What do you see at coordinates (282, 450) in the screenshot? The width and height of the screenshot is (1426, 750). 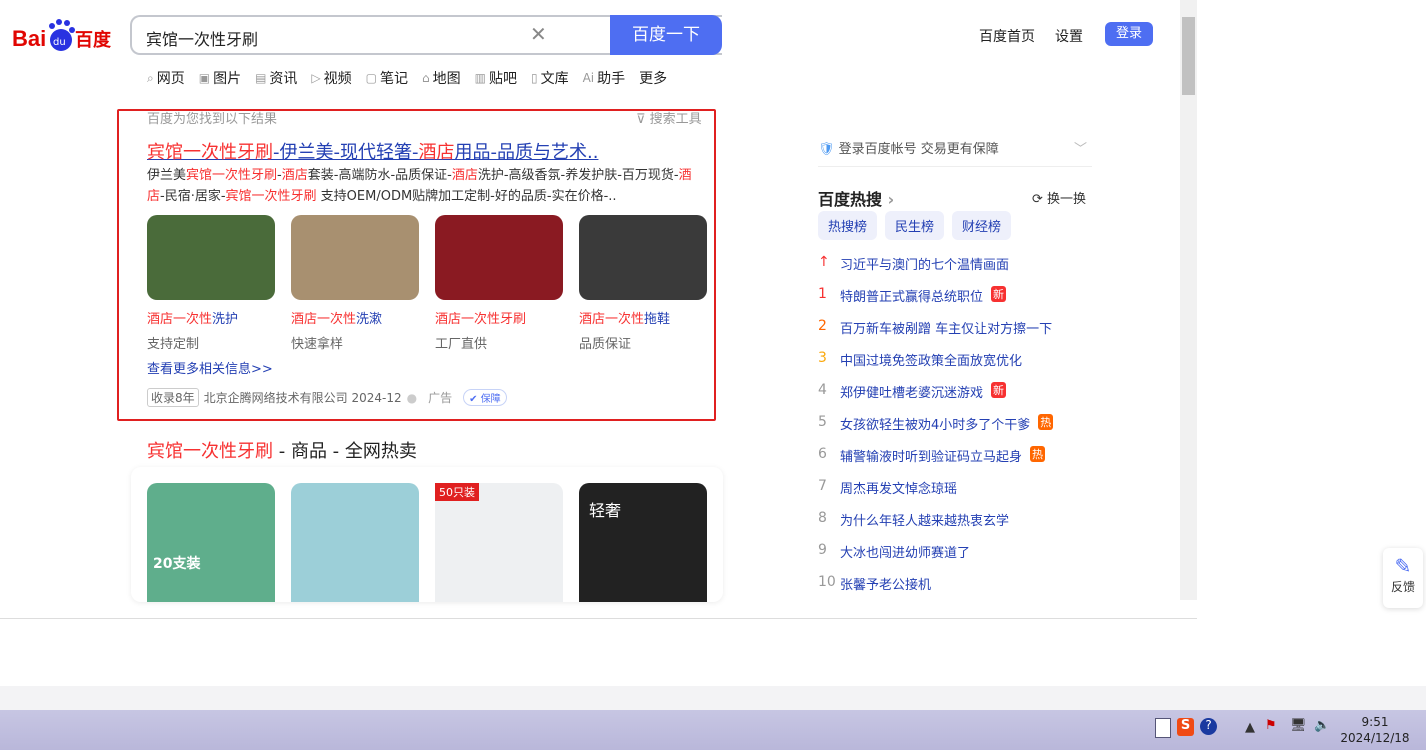 I see `result2-title: 宾馆一次性牙刷 - 商品 - 全网热卖` at bounding box center [282, 450].